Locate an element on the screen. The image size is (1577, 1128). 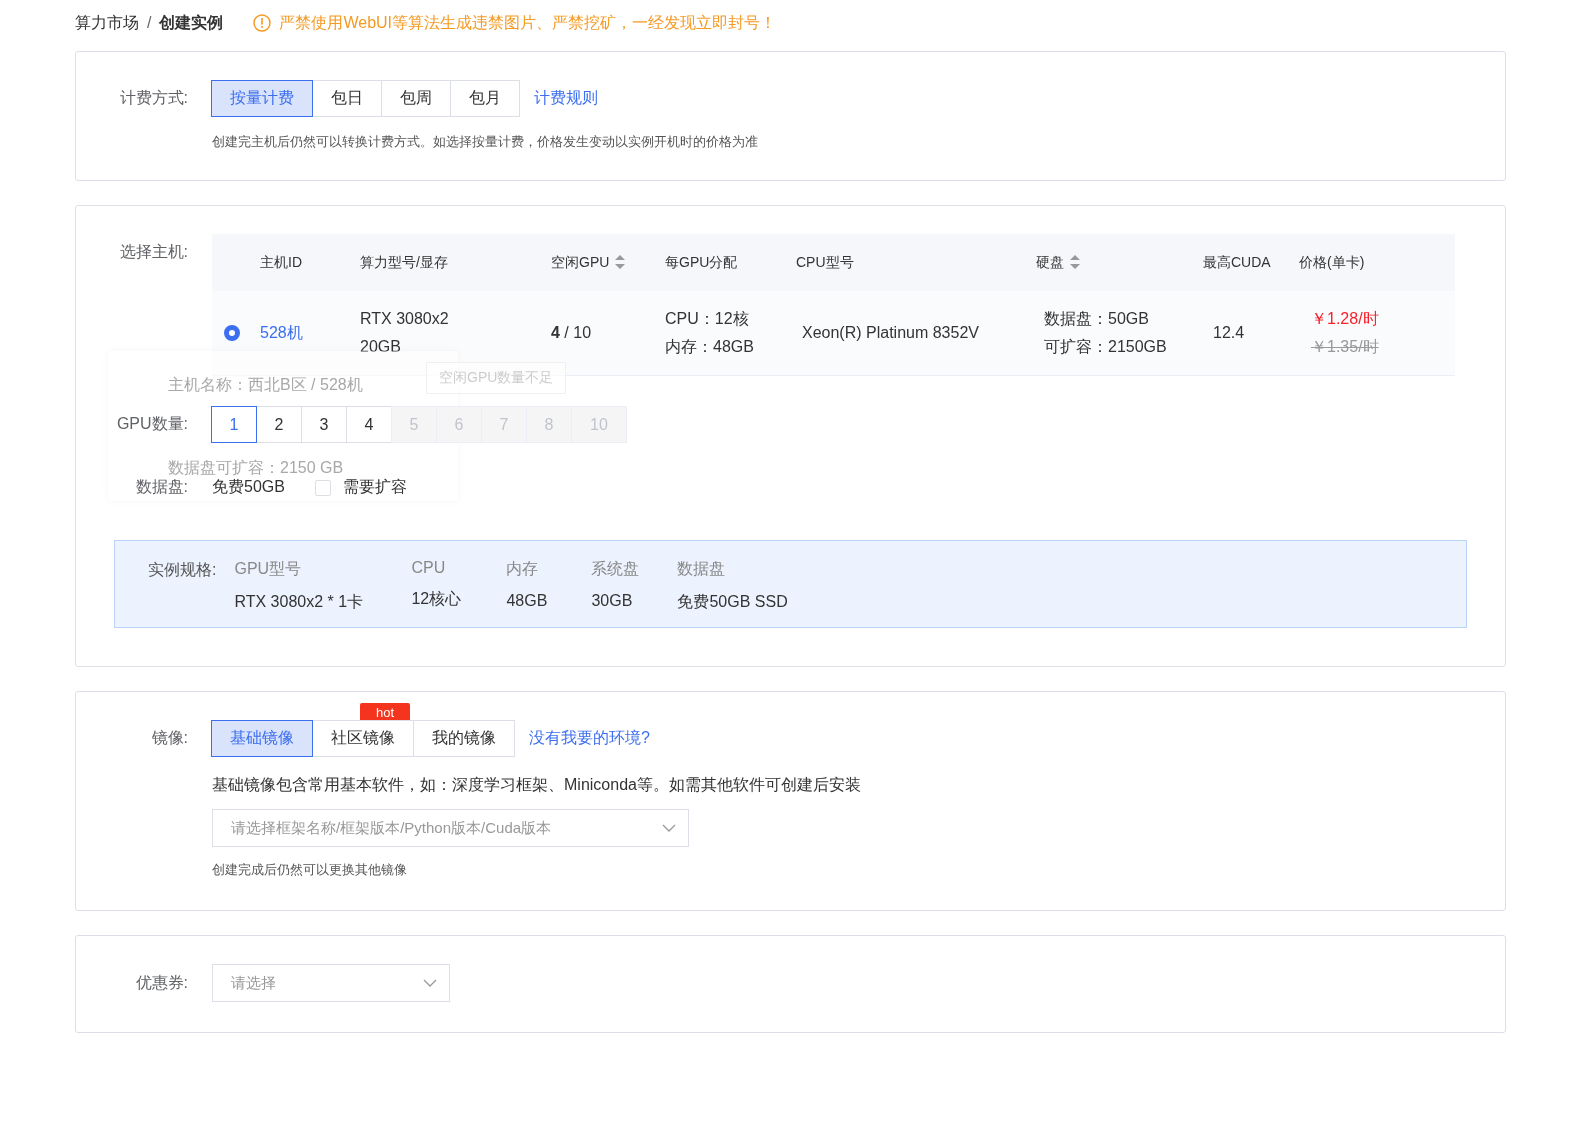
image-tab: 我的镜像 is located at coordinates (464, 738).